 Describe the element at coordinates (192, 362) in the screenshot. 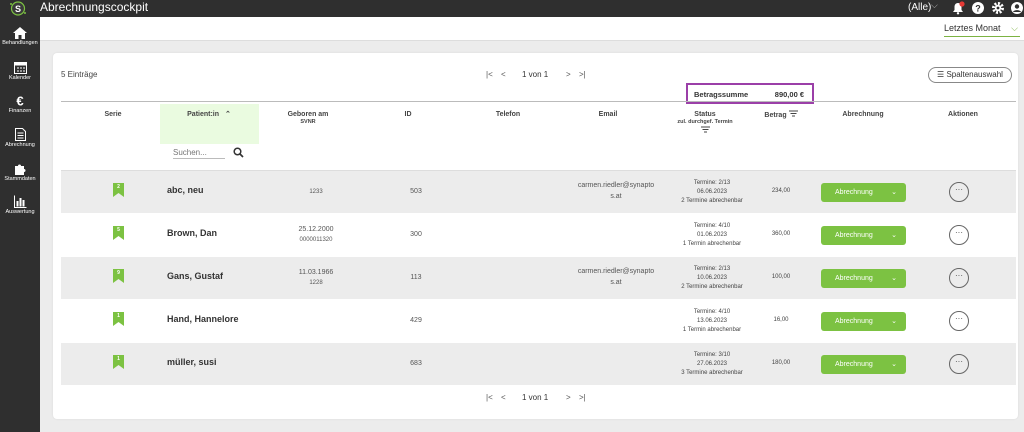

I see `patient-name: müller, susi` at that location.